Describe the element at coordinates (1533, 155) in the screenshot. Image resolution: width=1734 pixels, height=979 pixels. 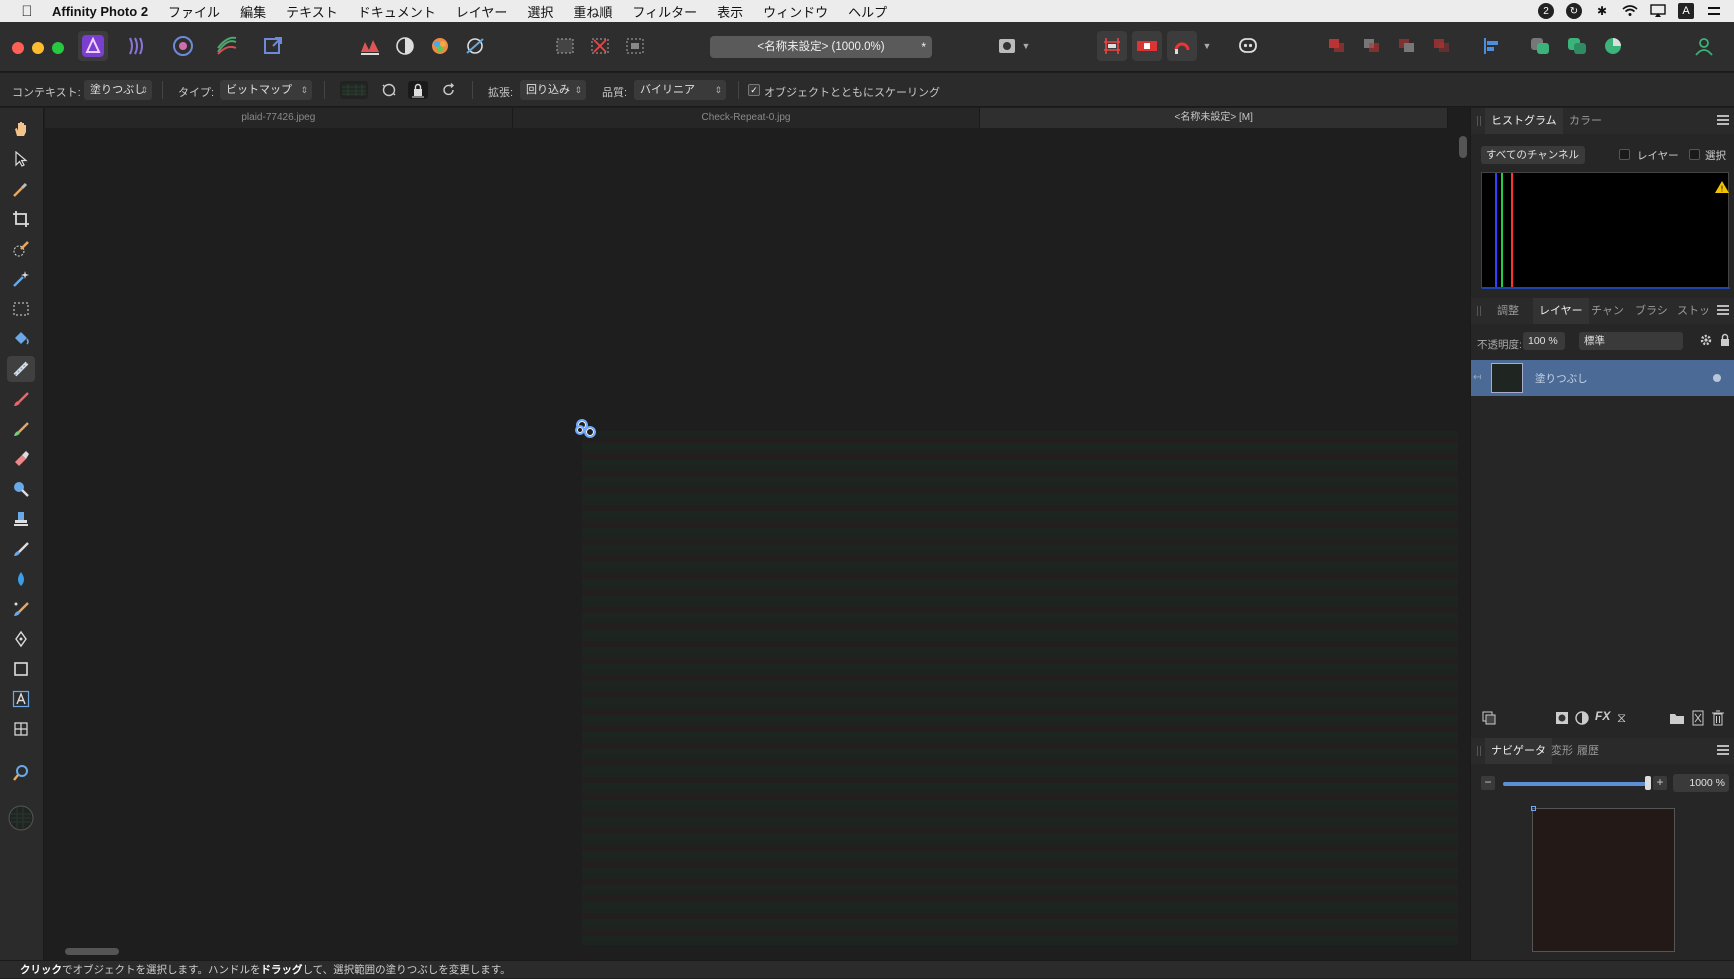
I see `channel-select: すべてのチャンネル` at that location.